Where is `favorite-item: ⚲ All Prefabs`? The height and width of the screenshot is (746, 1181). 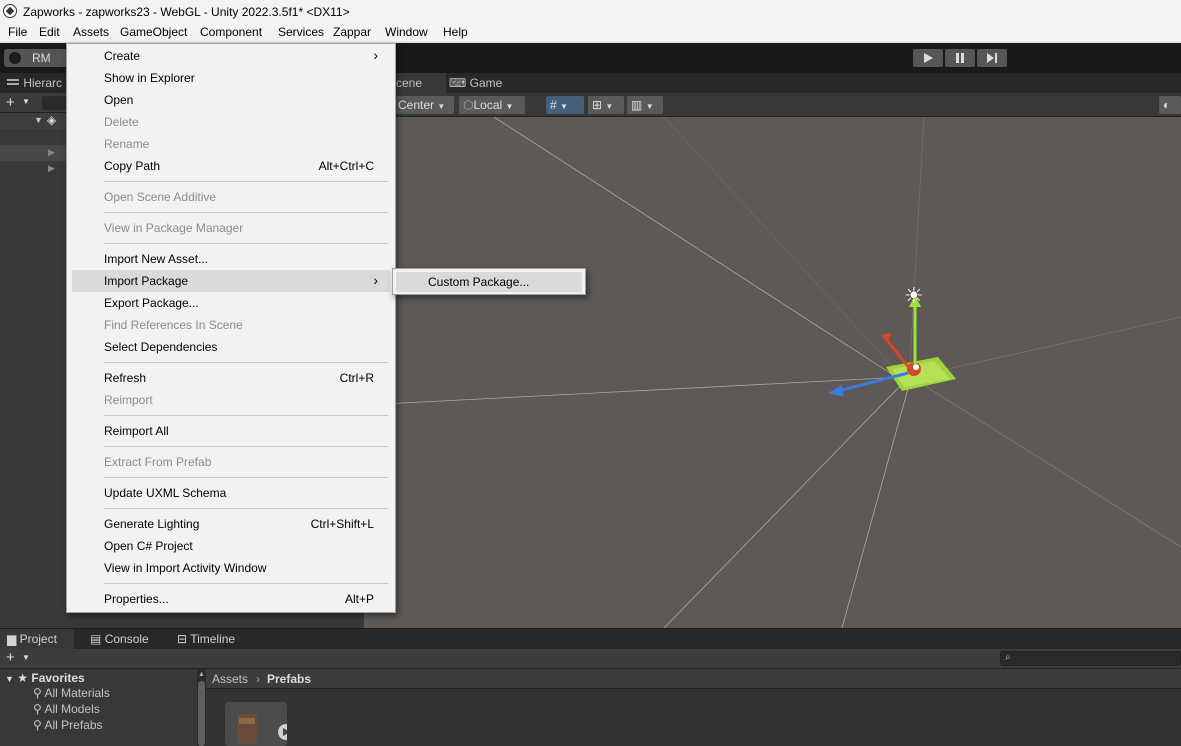
favorite-item: ⚲ All Prefabs is located at coordinates (68, 725).